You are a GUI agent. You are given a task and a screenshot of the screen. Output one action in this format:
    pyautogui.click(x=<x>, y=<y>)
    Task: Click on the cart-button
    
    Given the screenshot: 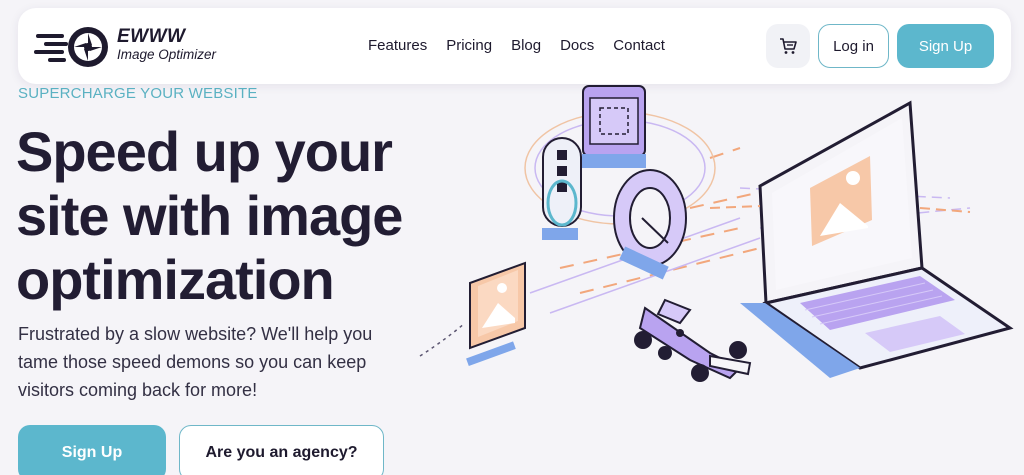 What is the action you would take?
    pyautogui.click(x=788, y=46)
    